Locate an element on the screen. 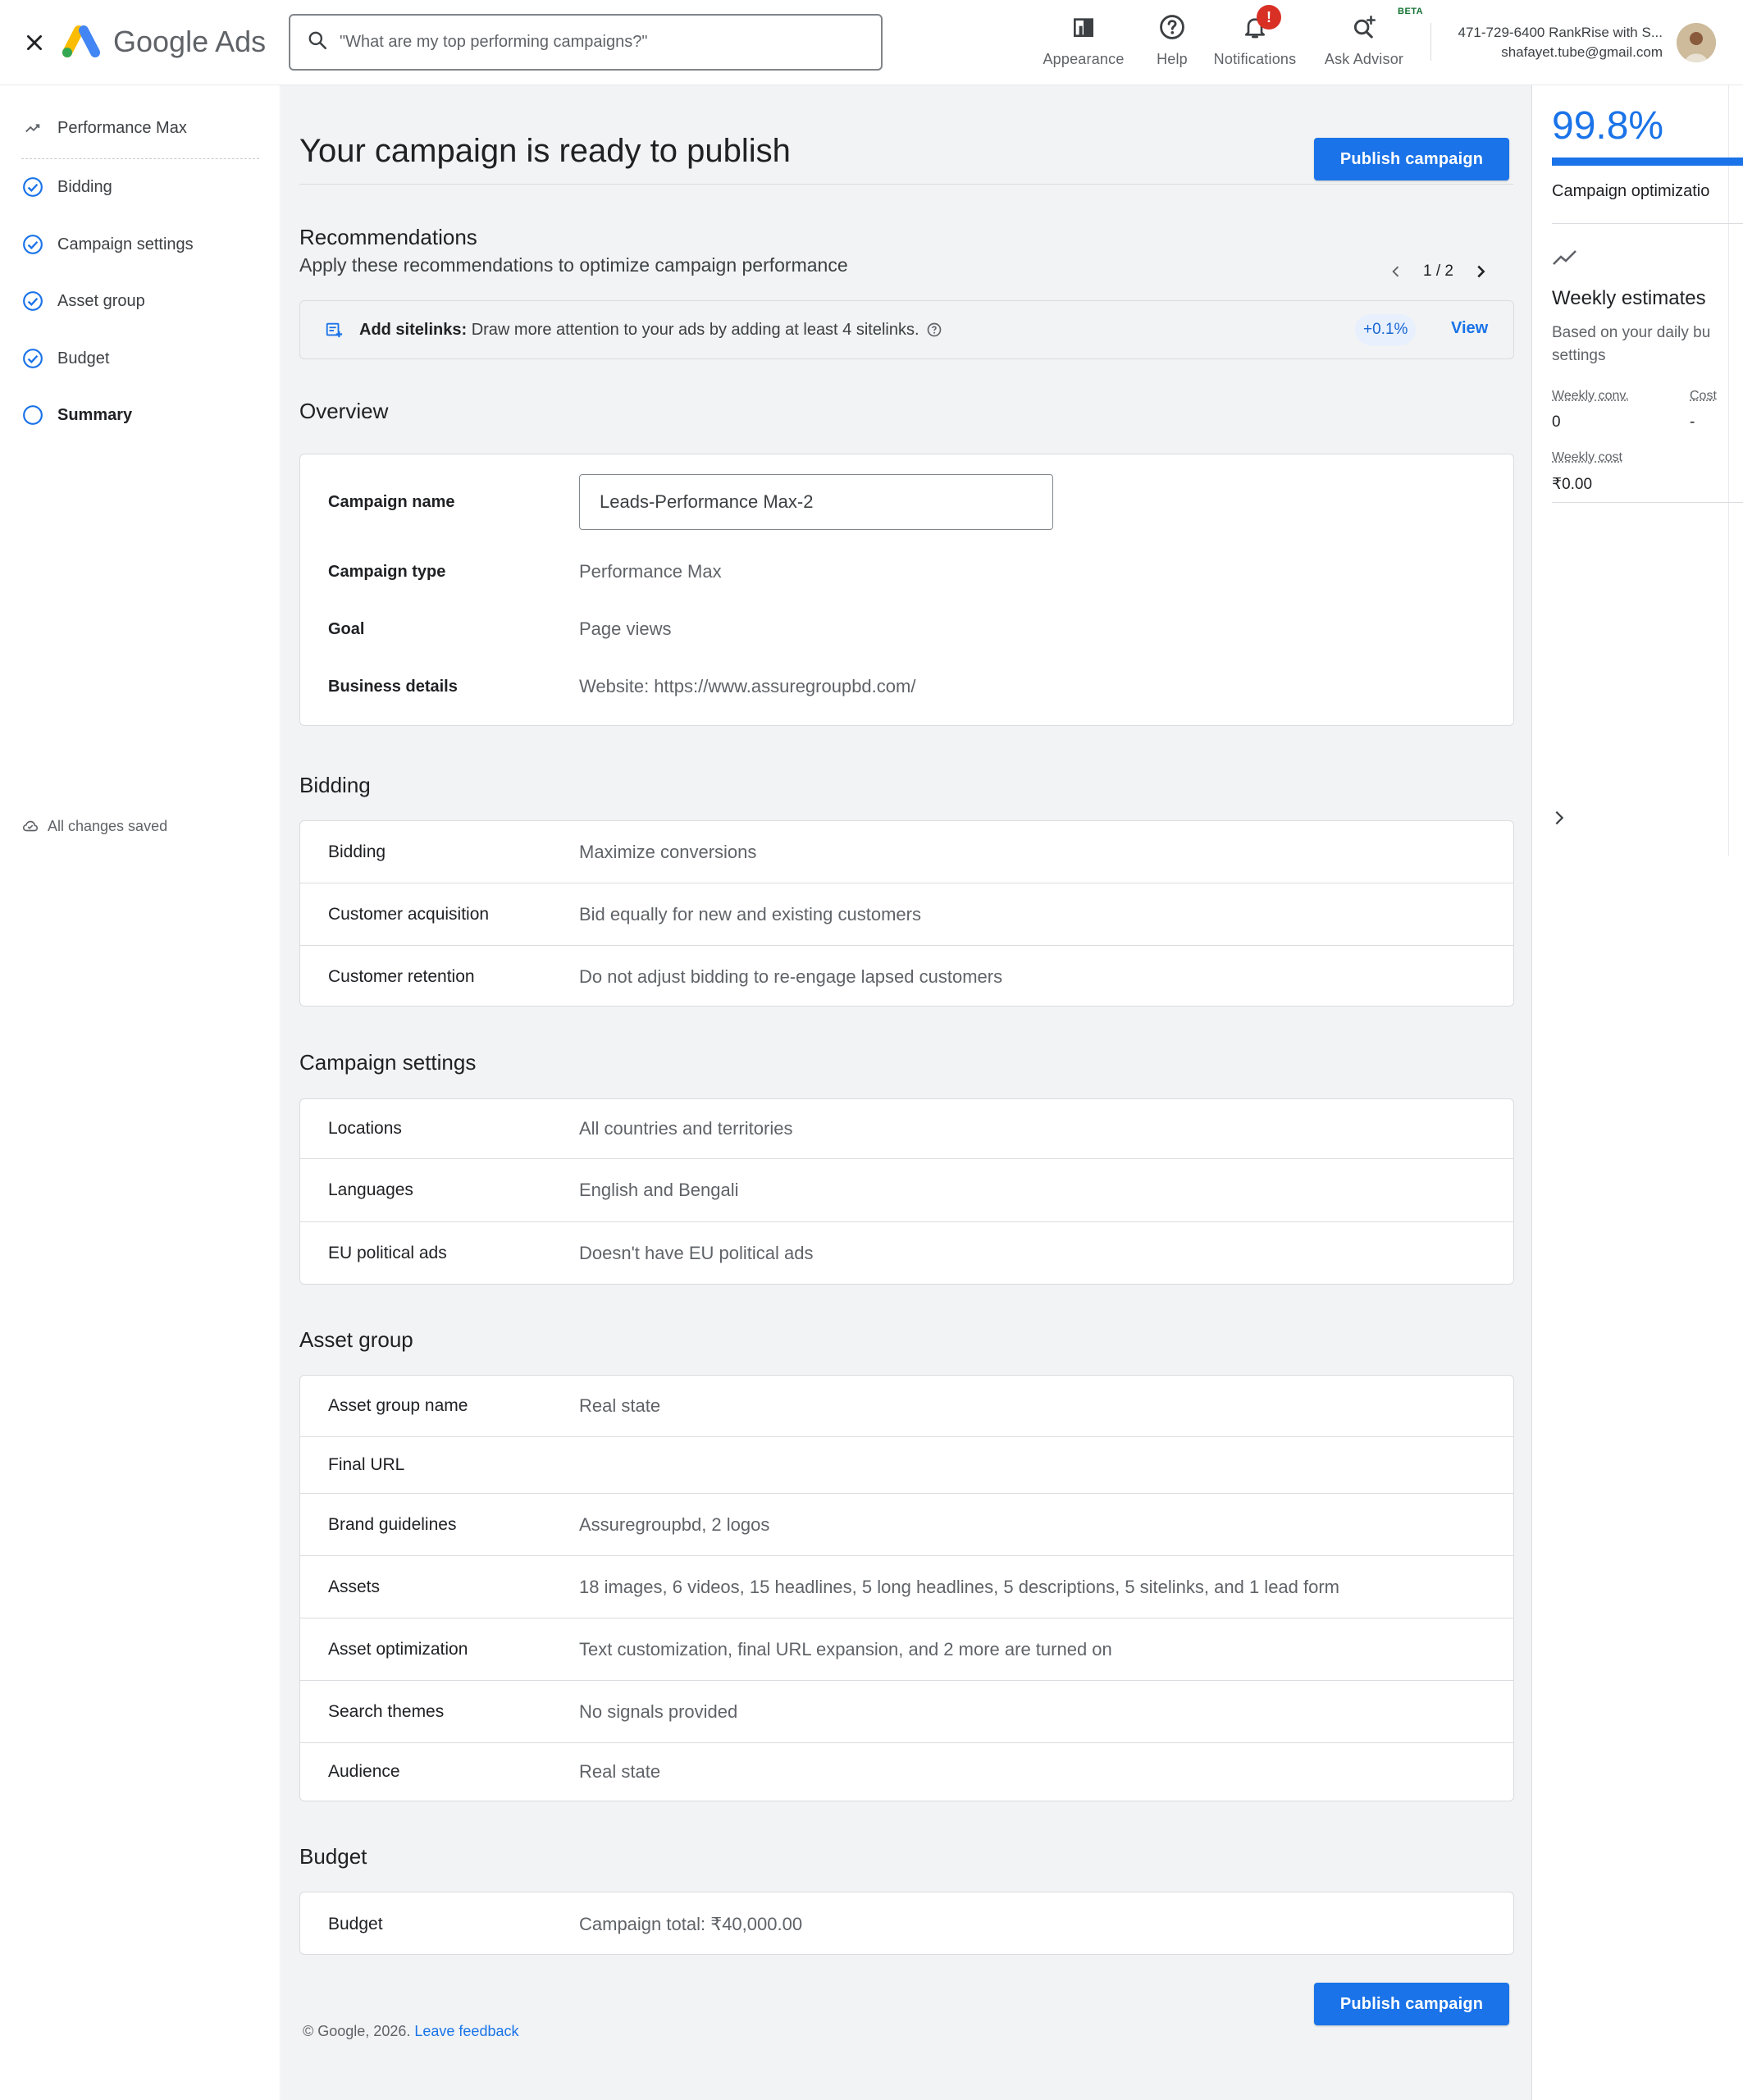  help-button: Help is located at coordinates (1172, 43).